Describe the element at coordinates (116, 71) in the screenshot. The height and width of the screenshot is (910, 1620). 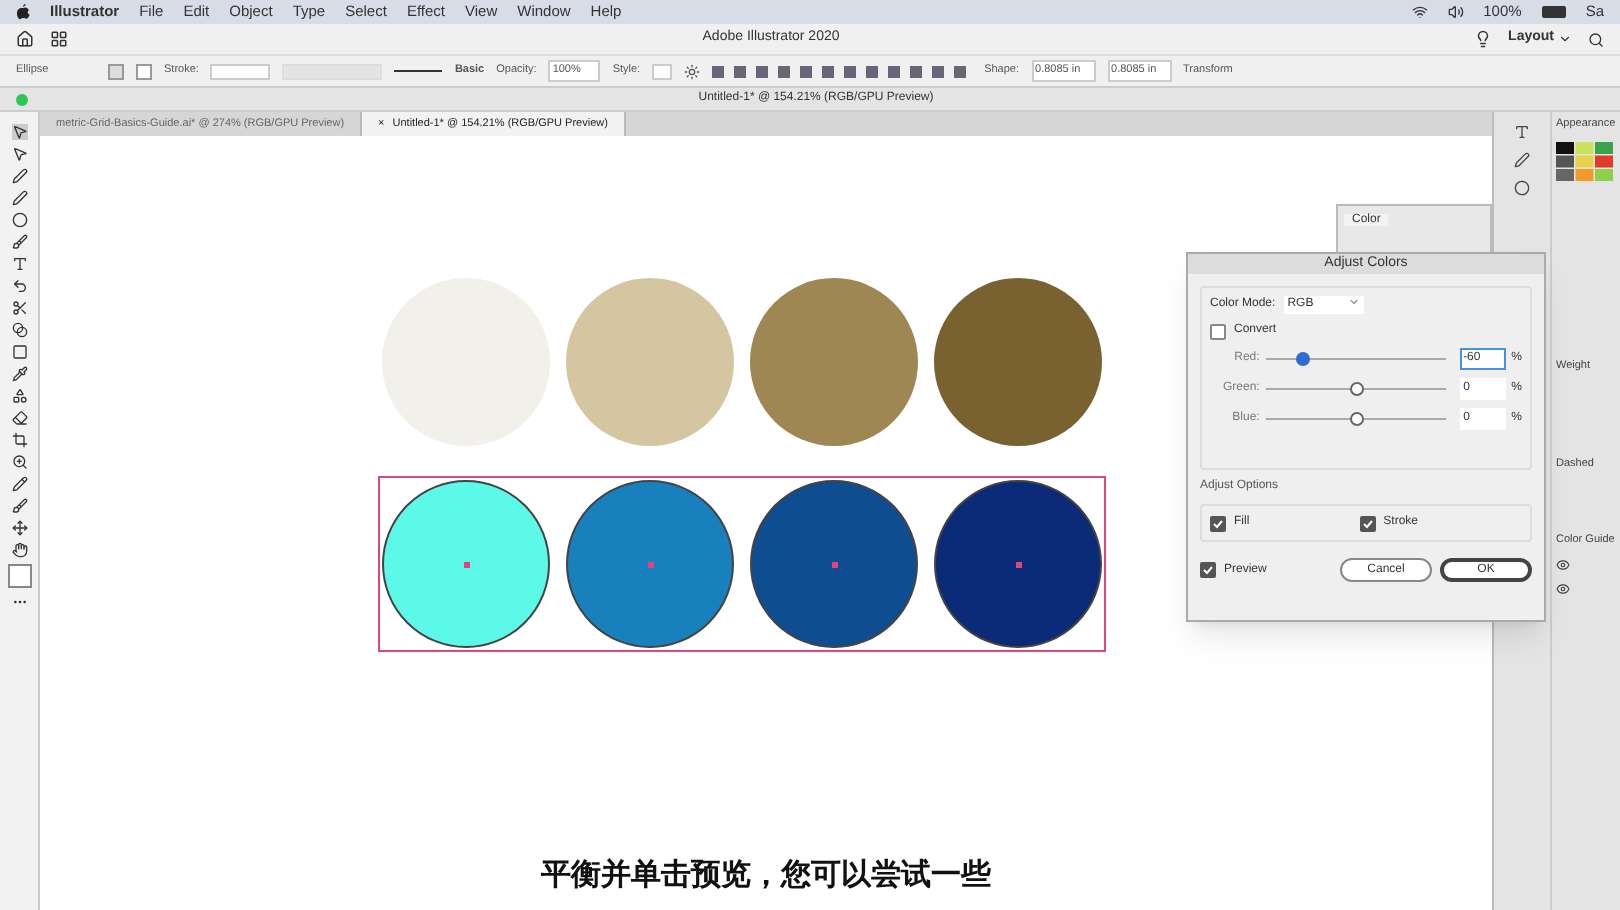
I see `fill-swatch` at that location.